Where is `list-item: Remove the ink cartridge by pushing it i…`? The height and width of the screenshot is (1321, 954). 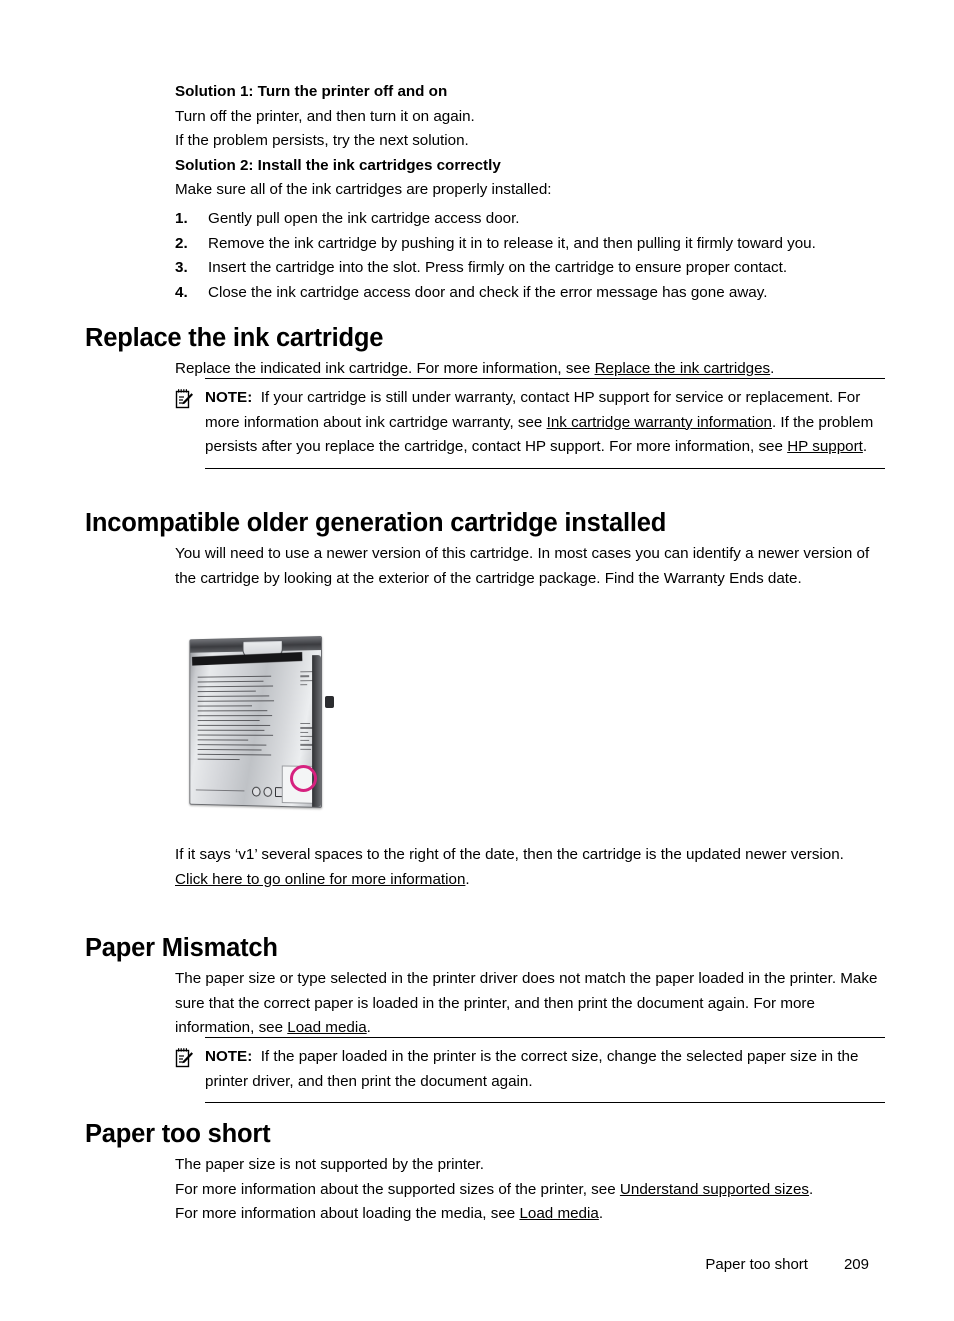
list-item: Remove the ink cartridge by pushing it i… is located at coordinates (495, 244).